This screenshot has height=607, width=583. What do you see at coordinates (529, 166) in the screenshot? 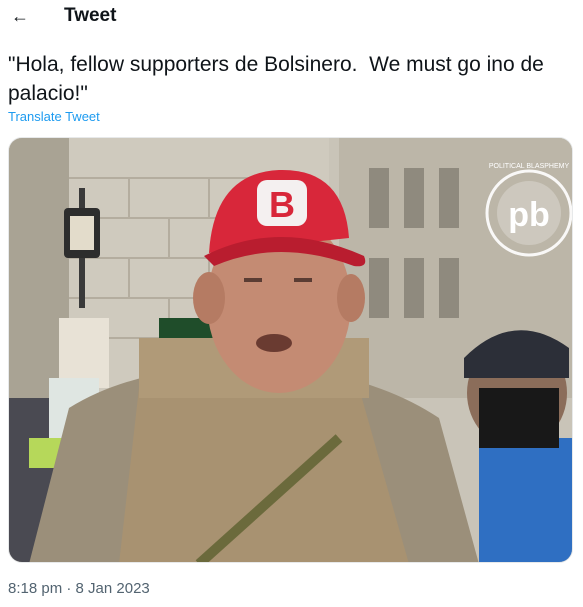
I see `watermark-text: POLITICAL BLASPHEMY` at bounding box center [529, 166].